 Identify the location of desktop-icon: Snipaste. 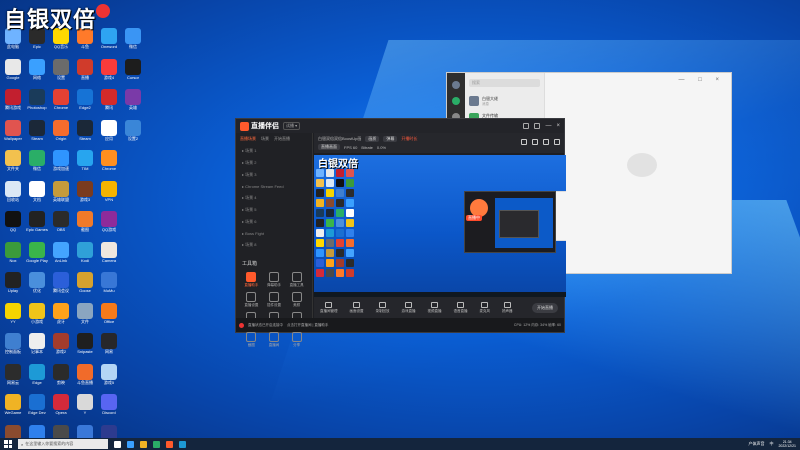
(85, 347).